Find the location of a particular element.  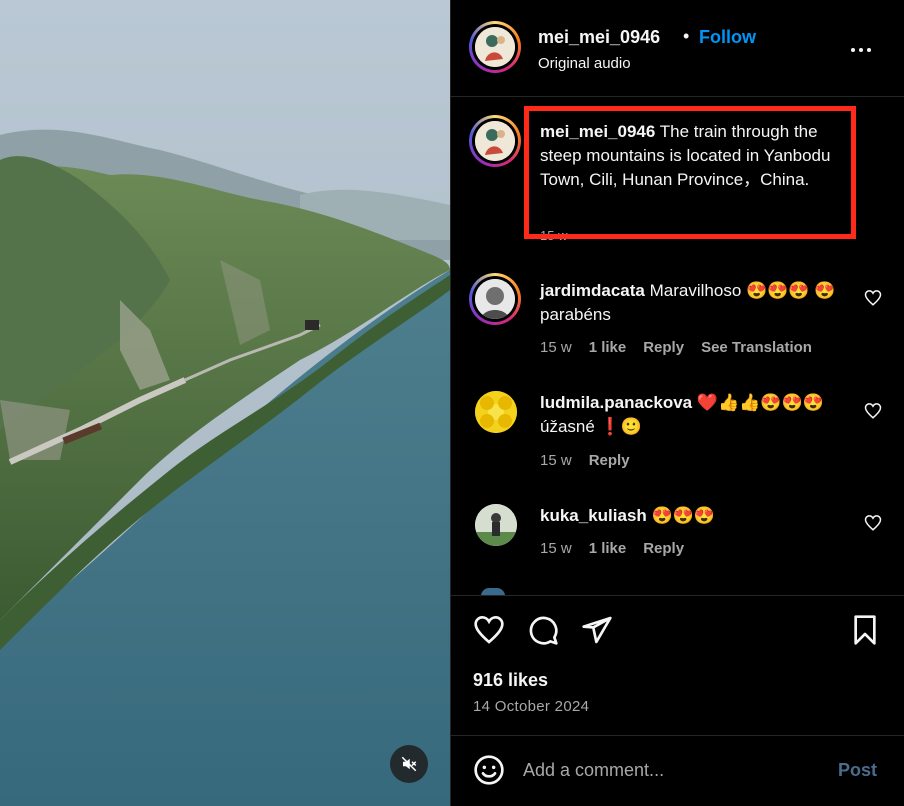

avatar is located at coordinates (495, 47).